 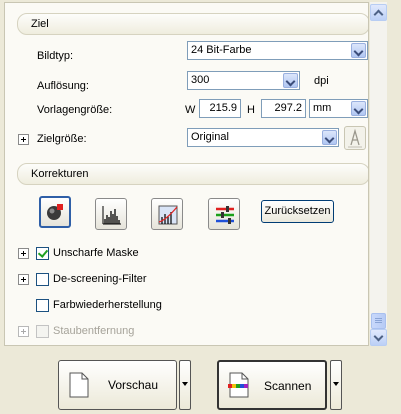 What do you see at coordinates (79, 385) in the screenshot?
I see `preview-document-icon` at bounding box center [79, 385].